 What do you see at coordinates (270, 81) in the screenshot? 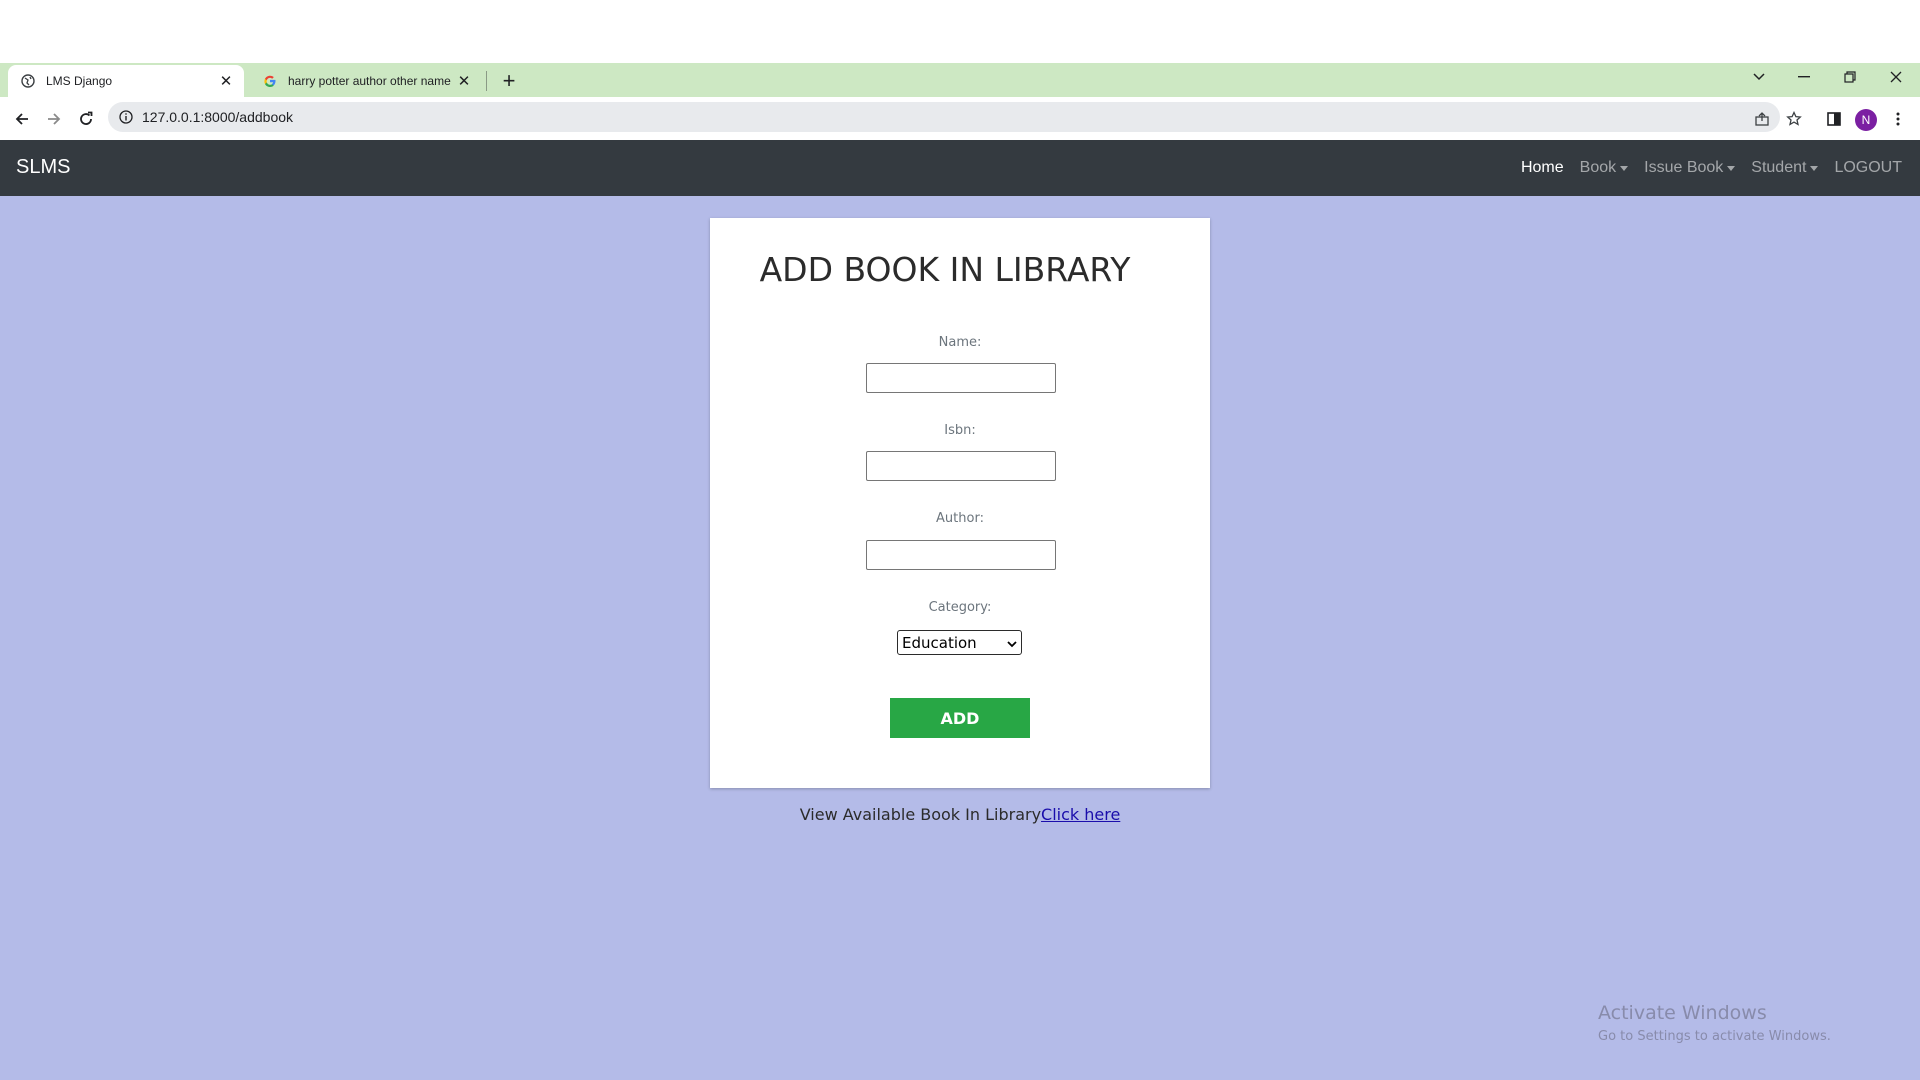
I see `google-icon` at bounding box center [270, 81].